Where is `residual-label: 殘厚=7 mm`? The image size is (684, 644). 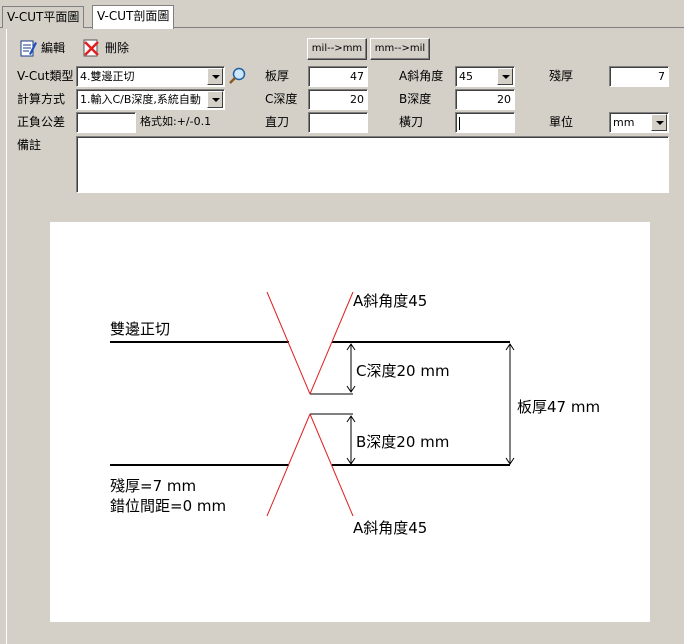 residual-label: 殘厚=7 mm is located at coordinates (153, 486).